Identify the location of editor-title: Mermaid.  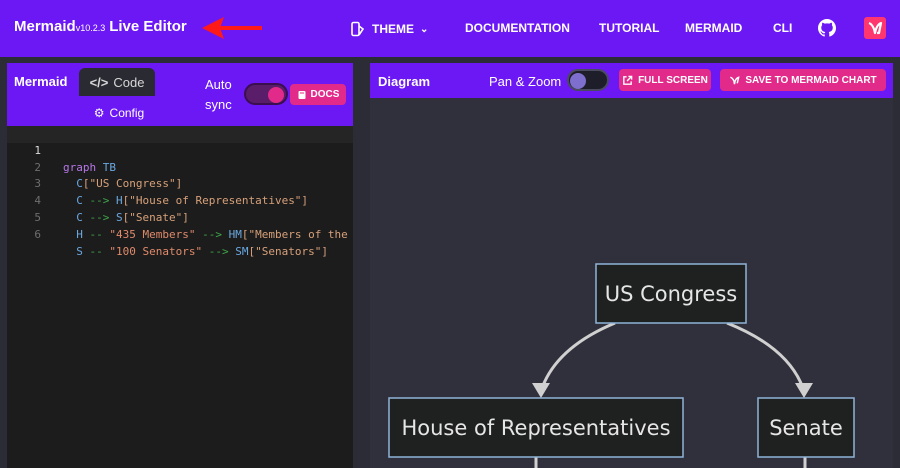
(41, 81).